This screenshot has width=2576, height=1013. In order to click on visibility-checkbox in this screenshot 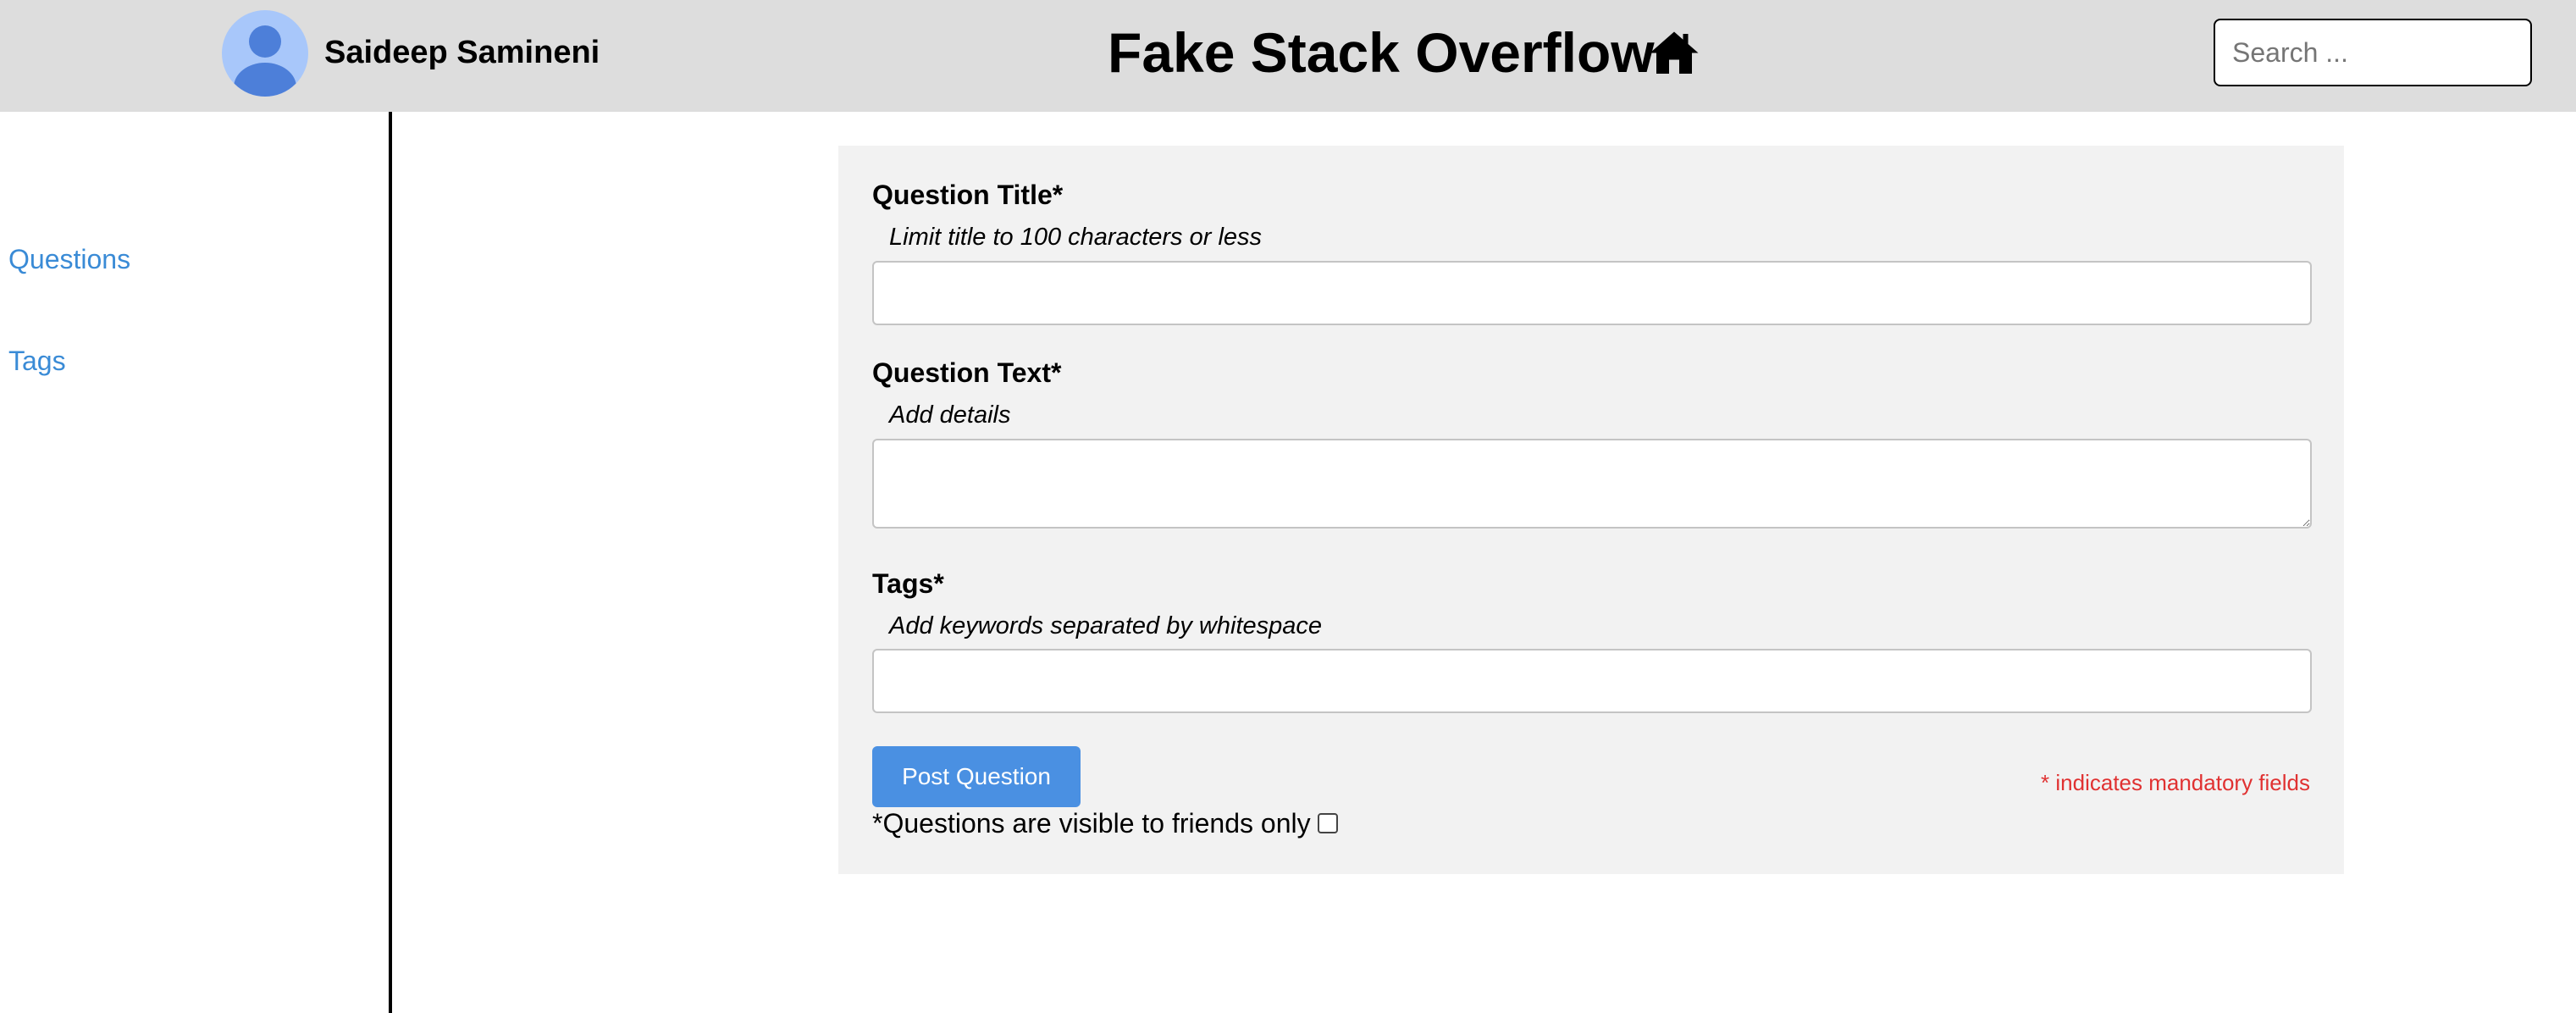, I will do `click(1328, 823)`.